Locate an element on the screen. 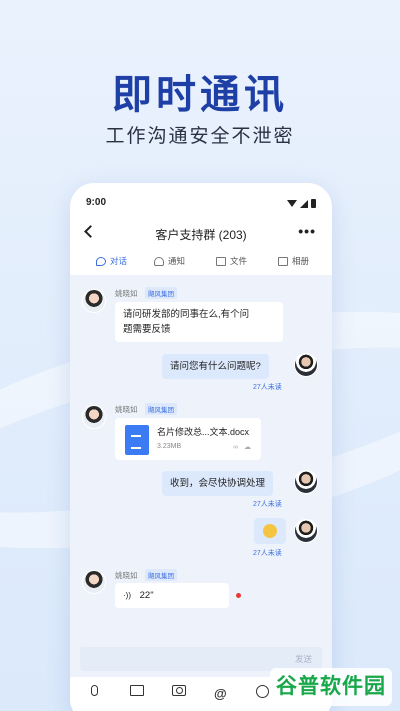 Image resolution: width=400 pixels, height=711 pixels. chat-bubble-icon is located at coordinates (101, 261).